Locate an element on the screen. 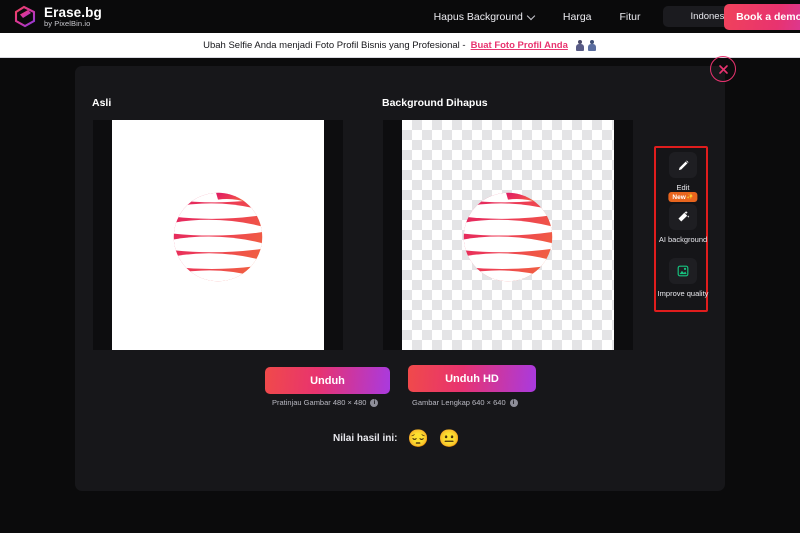 This screenshot has width=800, height=533. rating-option-sad: 😔 is located at coordinates (417, 438).